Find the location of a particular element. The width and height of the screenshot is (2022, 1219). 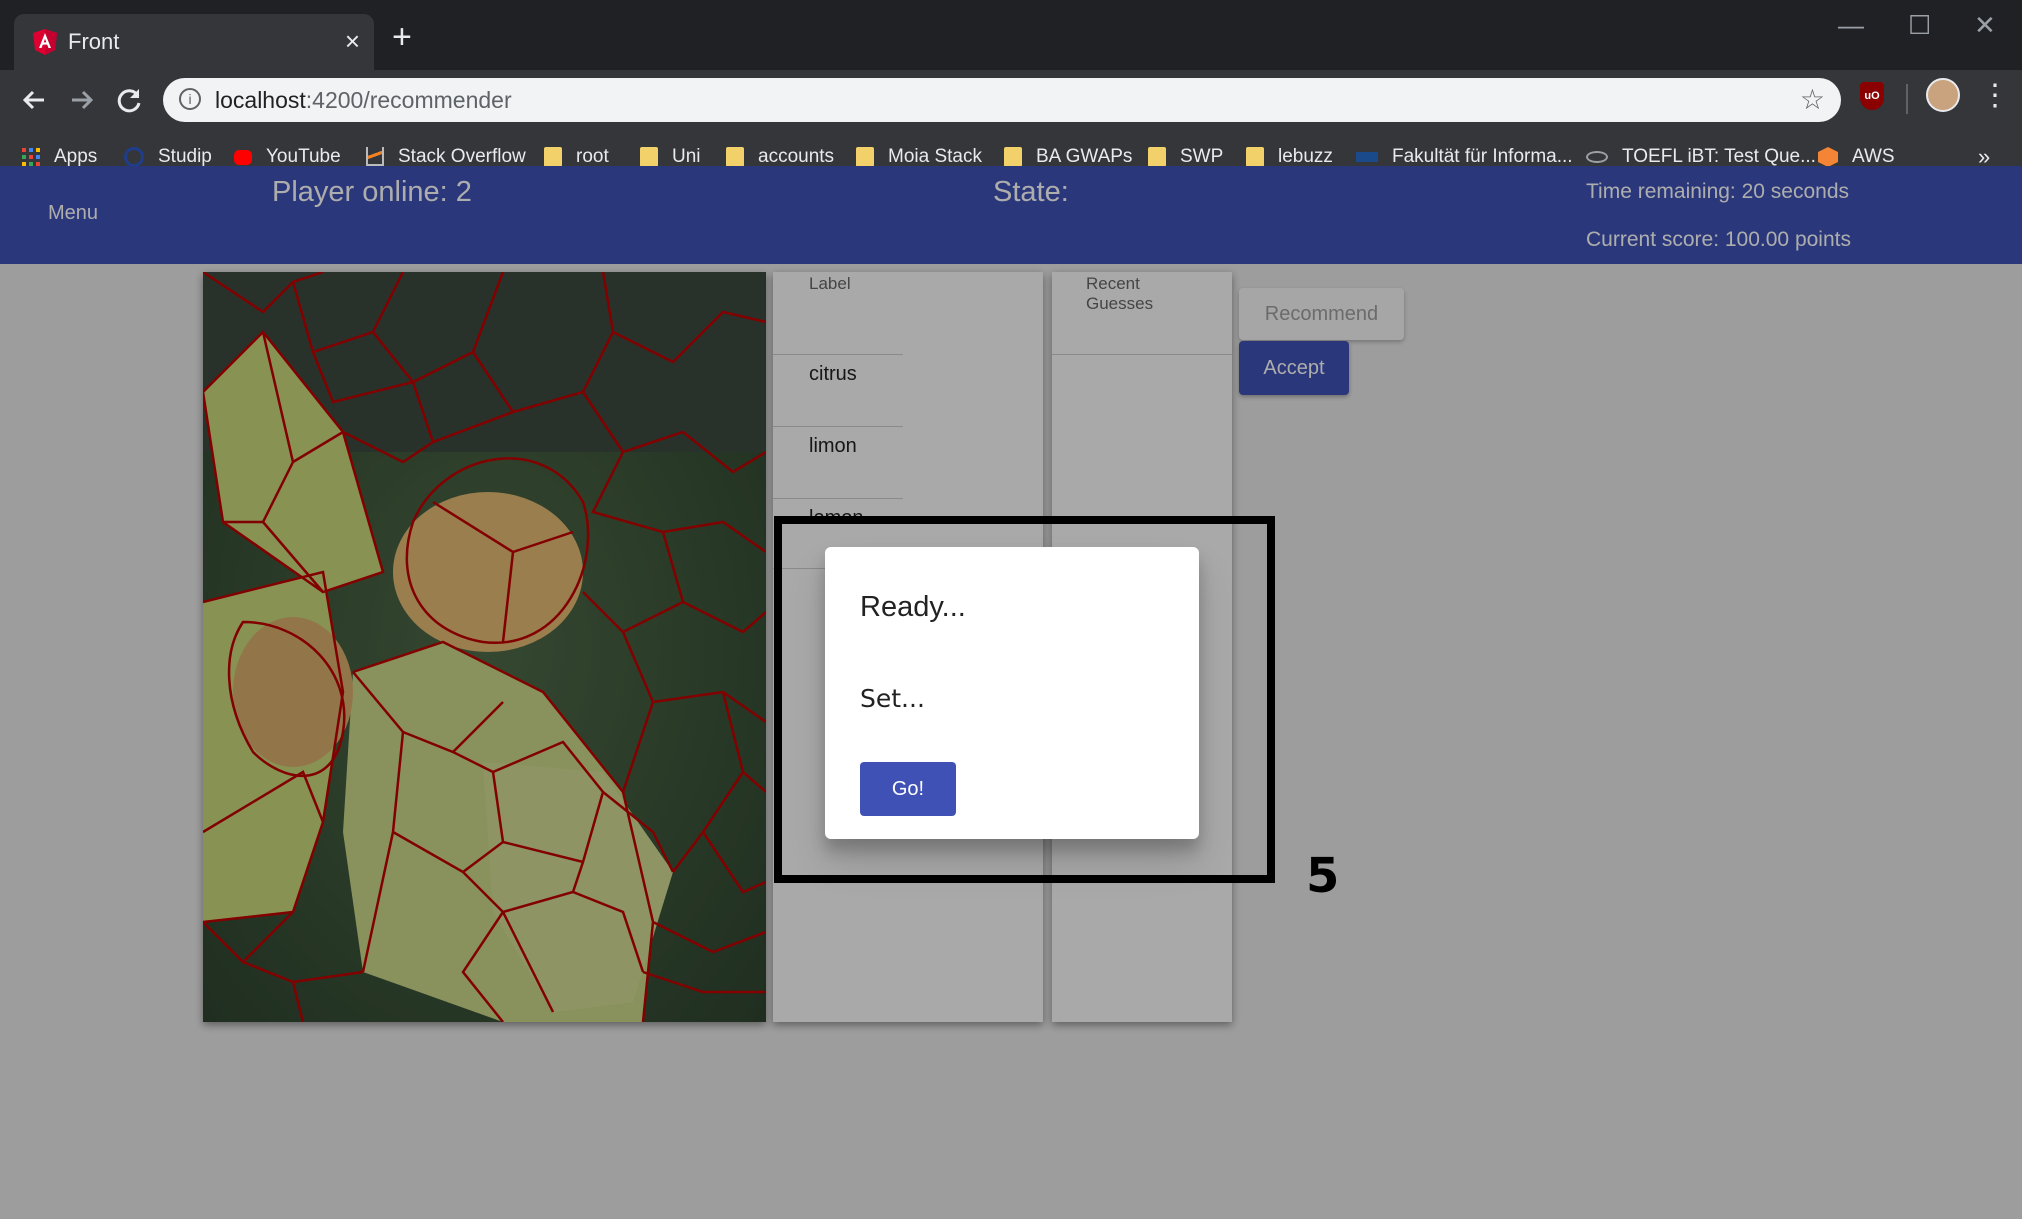

bookmark-label: Studip is located at coordinates (185, 156).